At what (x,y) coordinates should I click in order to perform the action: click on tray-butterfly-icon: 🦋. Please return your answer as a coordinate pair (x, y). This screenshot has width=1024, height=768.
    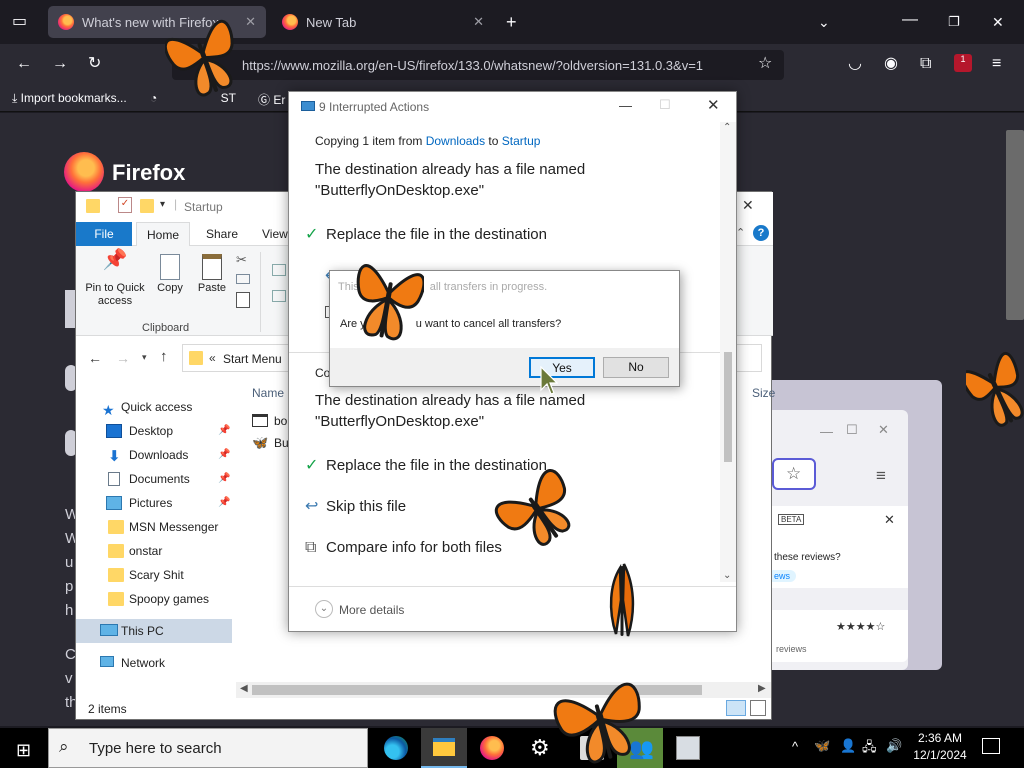
    Looking at the image, I should click on (822, 746).